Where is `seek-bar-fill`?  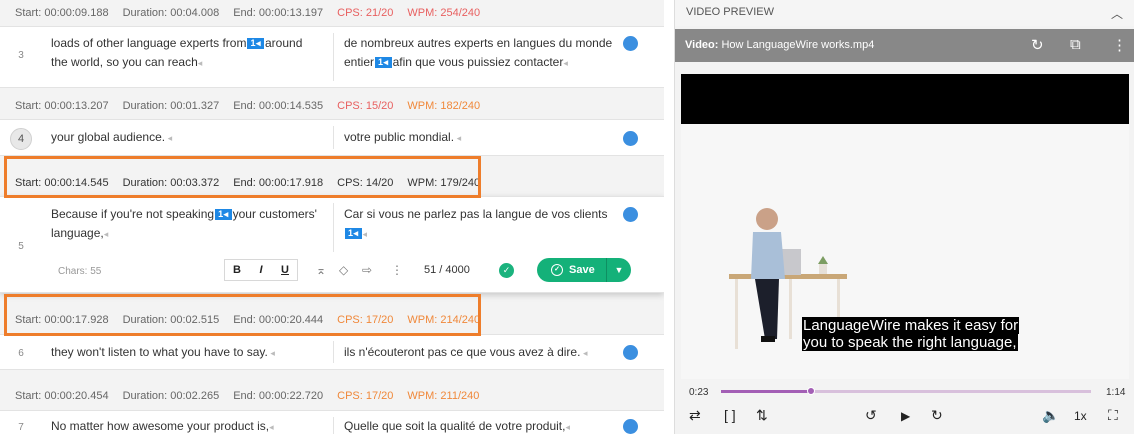 seek-bar-fill is located at coordinates (766, 391).